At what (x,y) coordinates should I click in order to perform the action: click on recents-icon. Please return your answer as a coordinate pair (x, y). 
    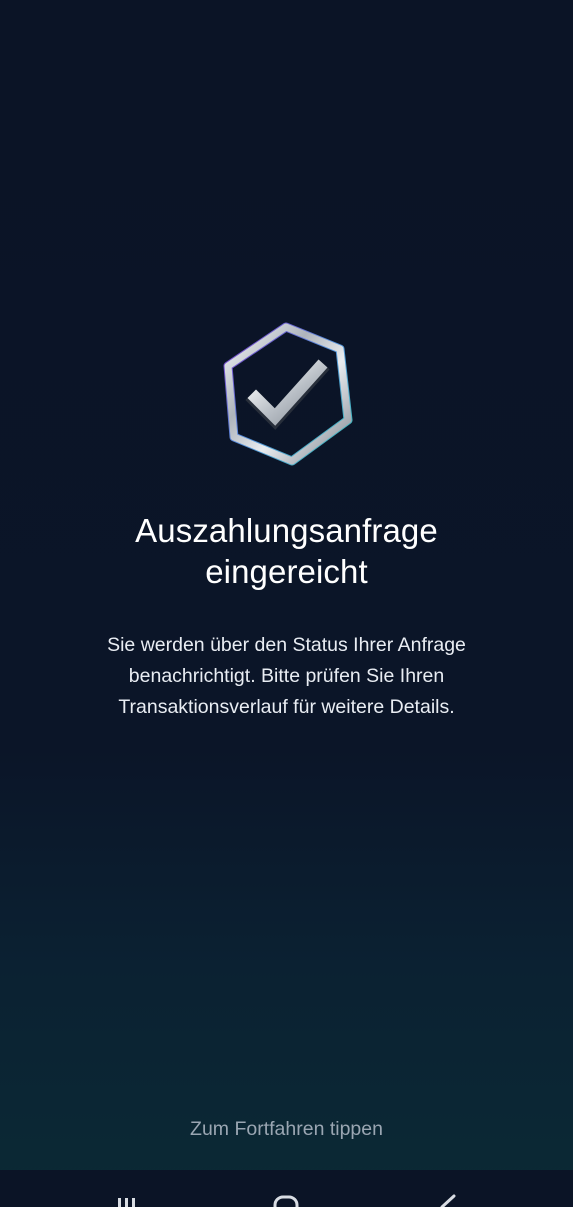
    Looking at the image, I should click on (126, 1199).